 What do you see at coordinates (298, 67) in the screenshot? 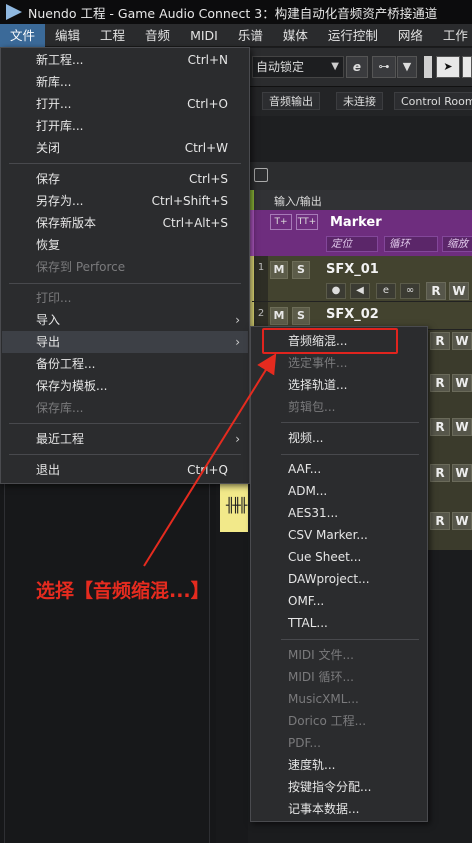
I see `automation-mode-select: 自动锁定 ▼` at bounding box center [298, 67].